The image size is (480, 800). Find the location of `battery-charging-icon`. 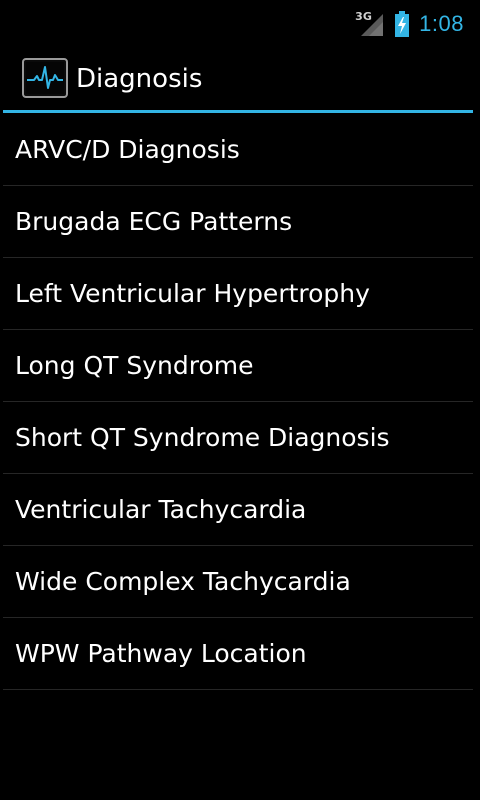

battery-charging-icon is located at coordinates (402, 24).